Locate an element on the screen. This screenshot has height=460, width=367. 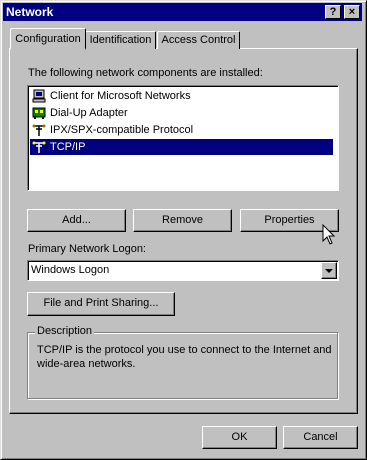
client-icon is located at coordinates (39, 96).